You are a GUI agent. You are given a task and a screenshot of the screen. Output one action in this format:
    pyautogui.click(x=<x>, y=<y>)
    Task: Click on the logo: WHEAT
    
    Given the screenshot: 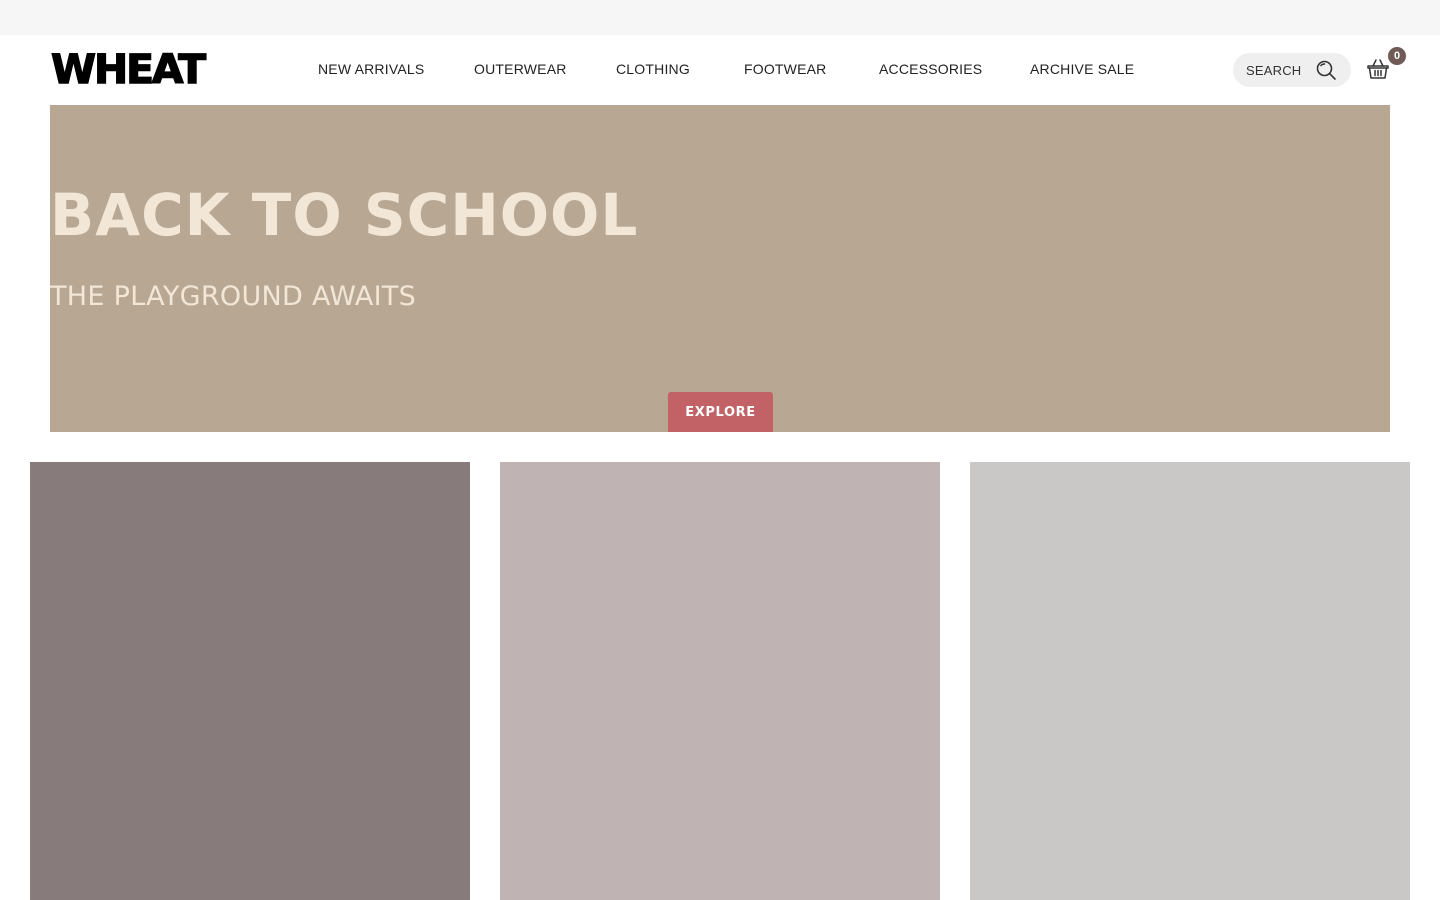 What is the action you would take?
    pyautogui.click(x=128, y=69)
    